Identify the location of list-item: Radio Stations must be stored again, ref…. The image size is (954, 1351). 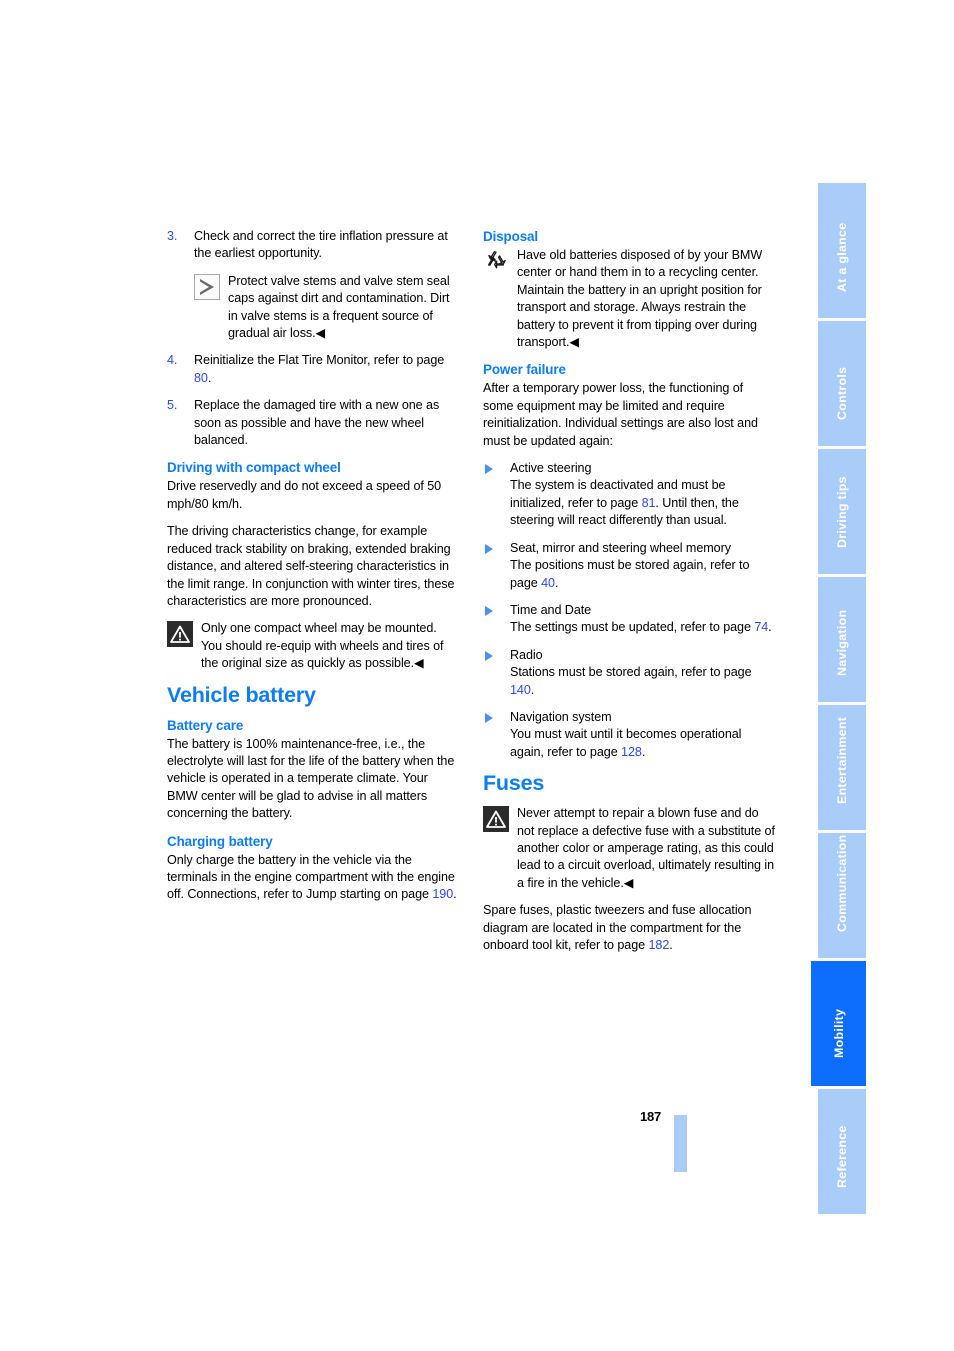
(629, 673).